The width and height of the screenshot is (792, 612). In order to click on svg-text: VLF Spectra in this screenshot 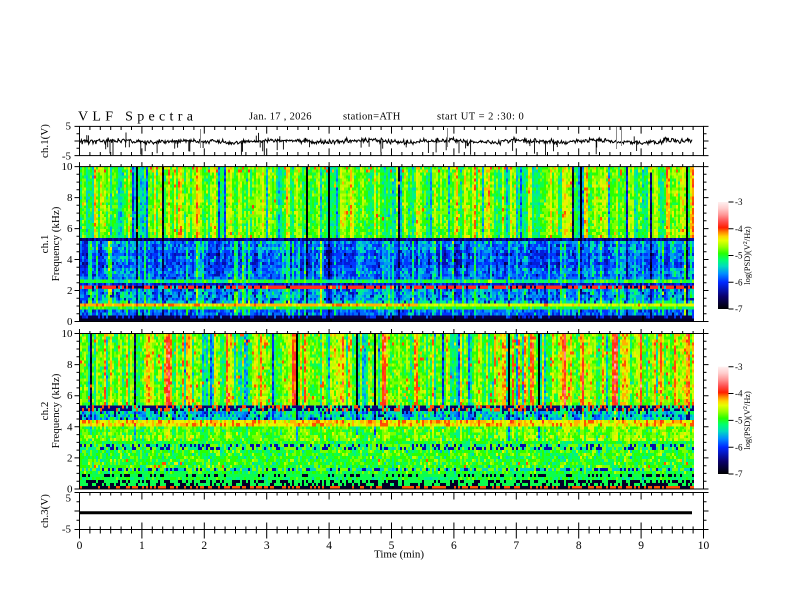, I will do `click(137, 117)`.